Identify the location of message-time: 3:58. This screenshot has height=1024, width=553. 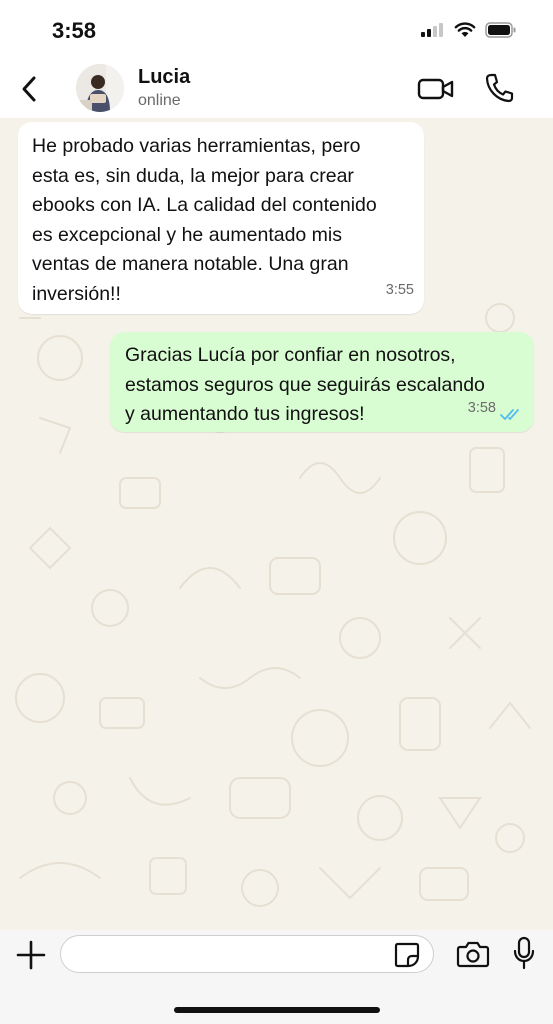
(481, 407).